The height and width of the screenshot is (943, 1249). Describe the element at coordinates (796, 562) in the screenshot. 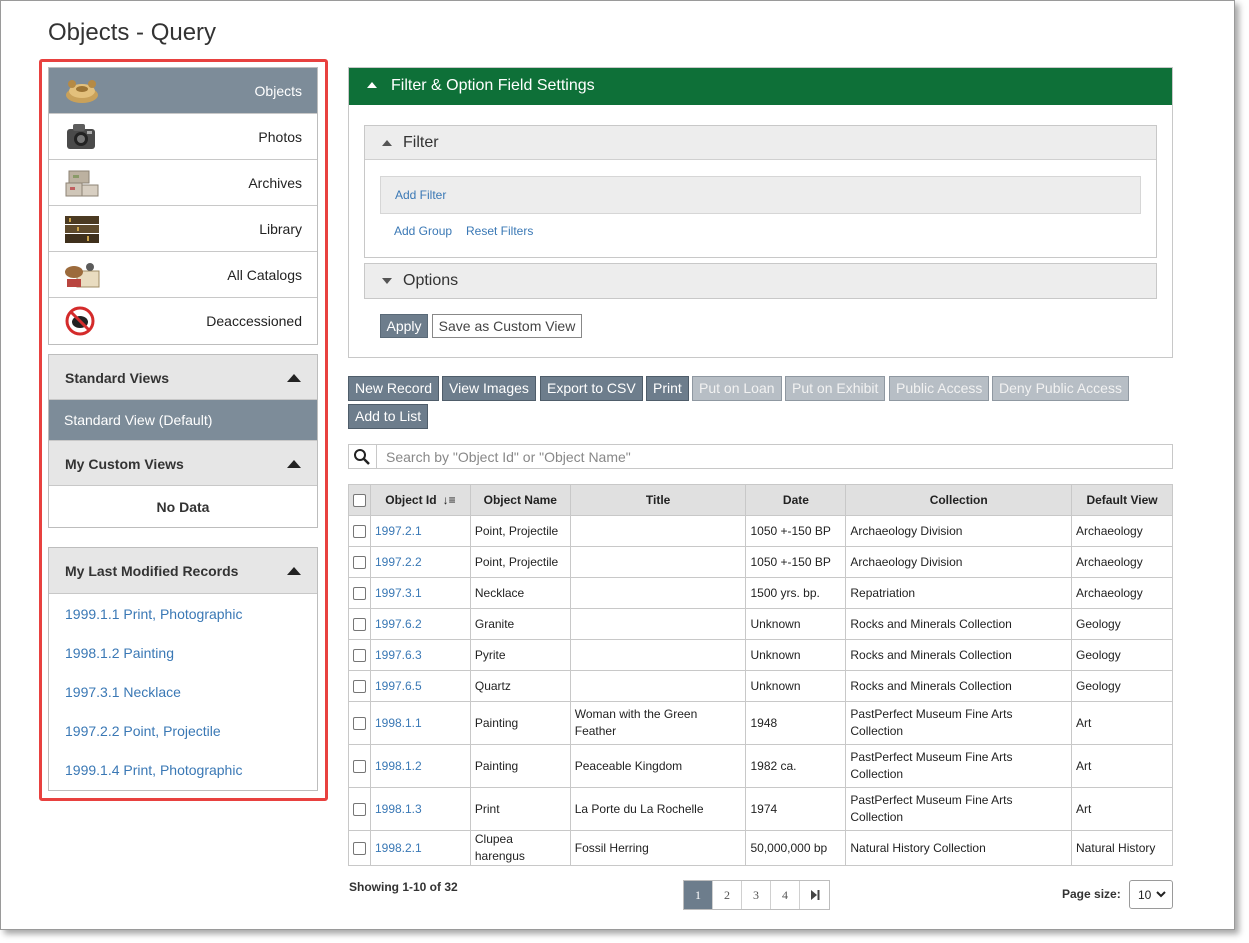

I see `cell-date: 1050 +-150 BP` at that location.